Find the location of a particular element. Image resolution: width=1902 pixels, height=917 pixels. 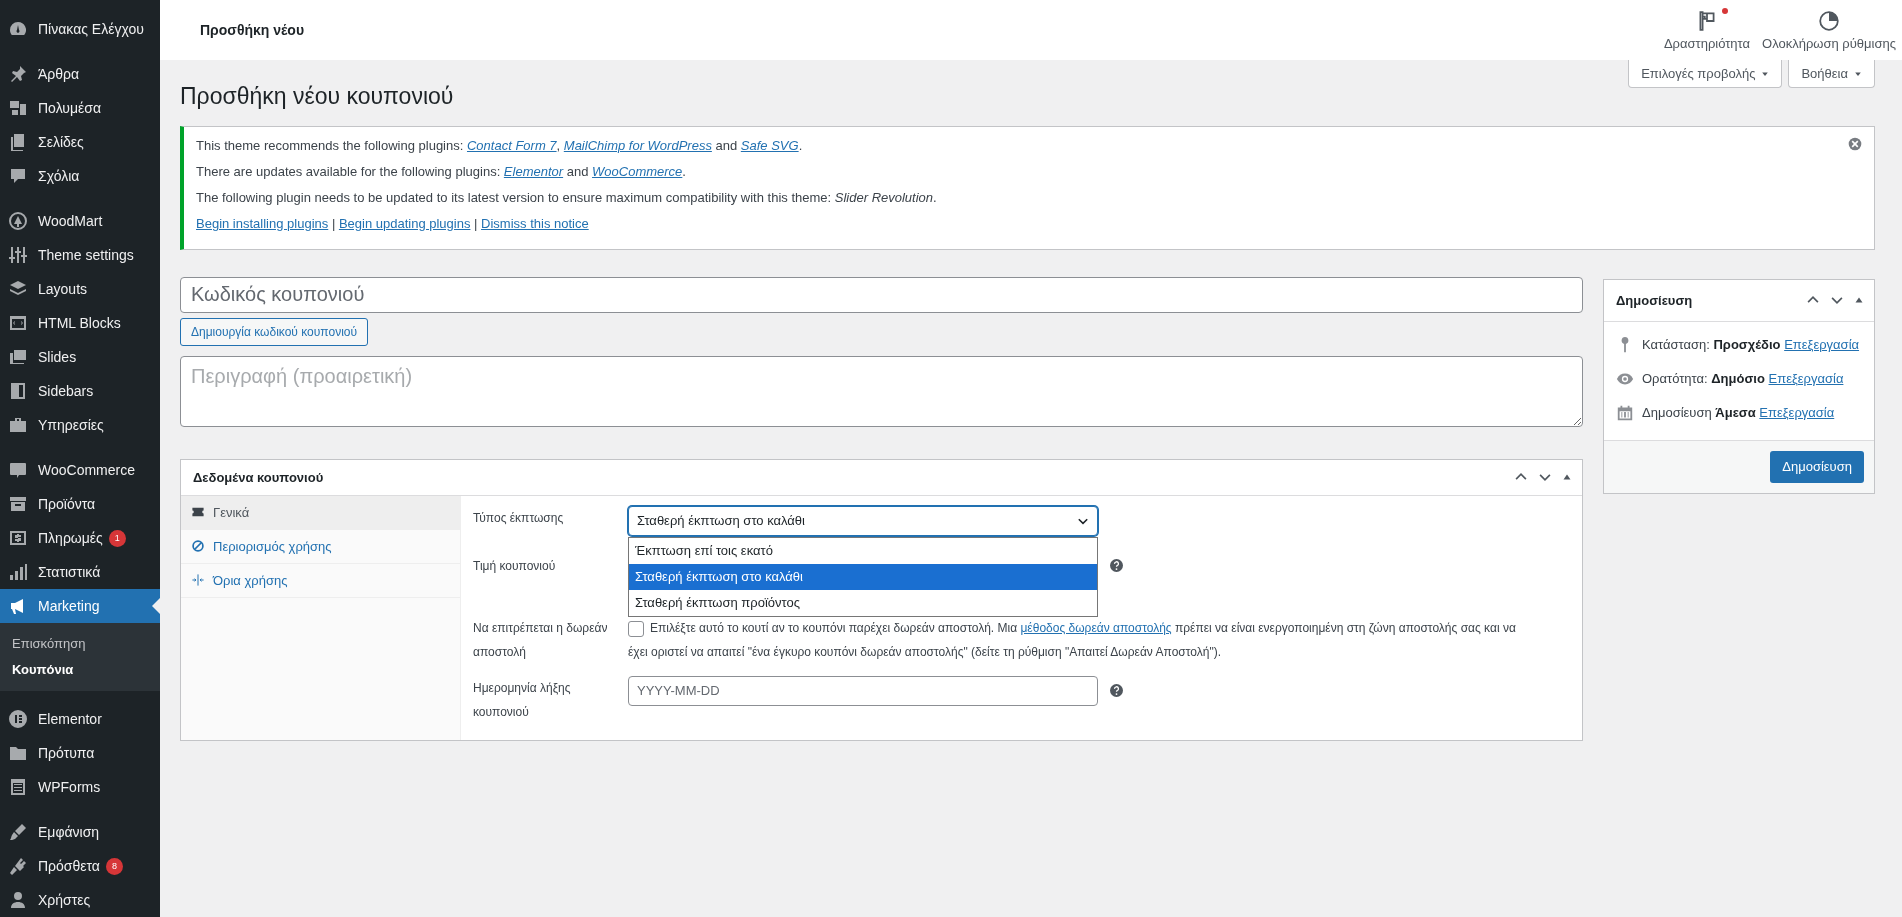

menu-item: Πρόσθετα 8 is located at coordinates (80, 866).